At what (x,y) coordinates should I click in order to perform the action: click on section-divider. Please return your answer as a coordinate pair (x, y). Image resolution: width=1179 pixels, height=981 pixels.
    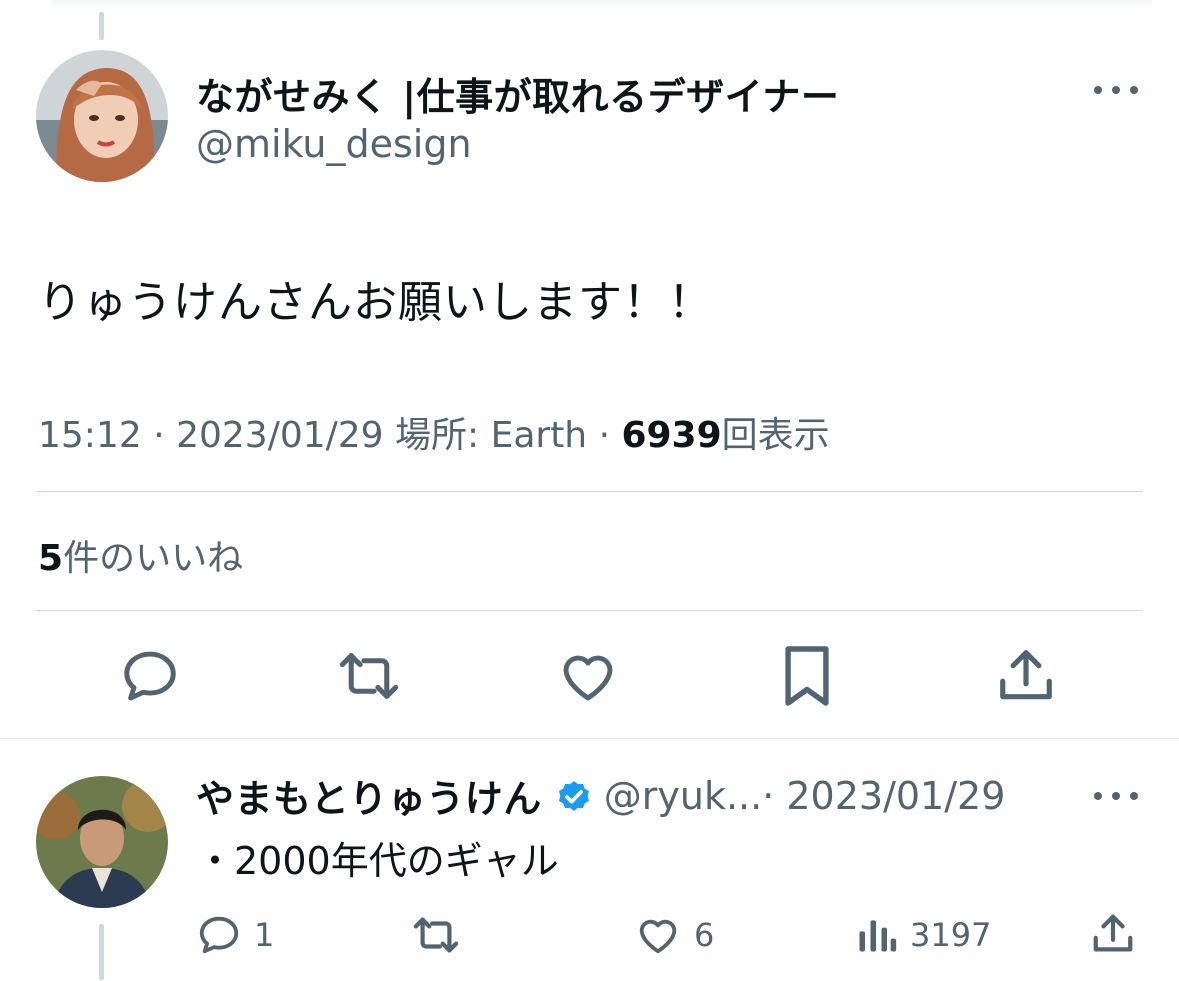
    Looking at the image, I should click on (589, 738).